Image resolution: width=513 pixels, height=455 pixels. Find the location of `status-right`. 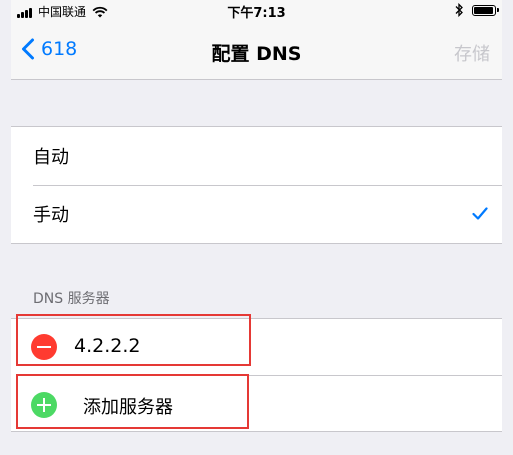

status-right is located at coordinates (476, 10).